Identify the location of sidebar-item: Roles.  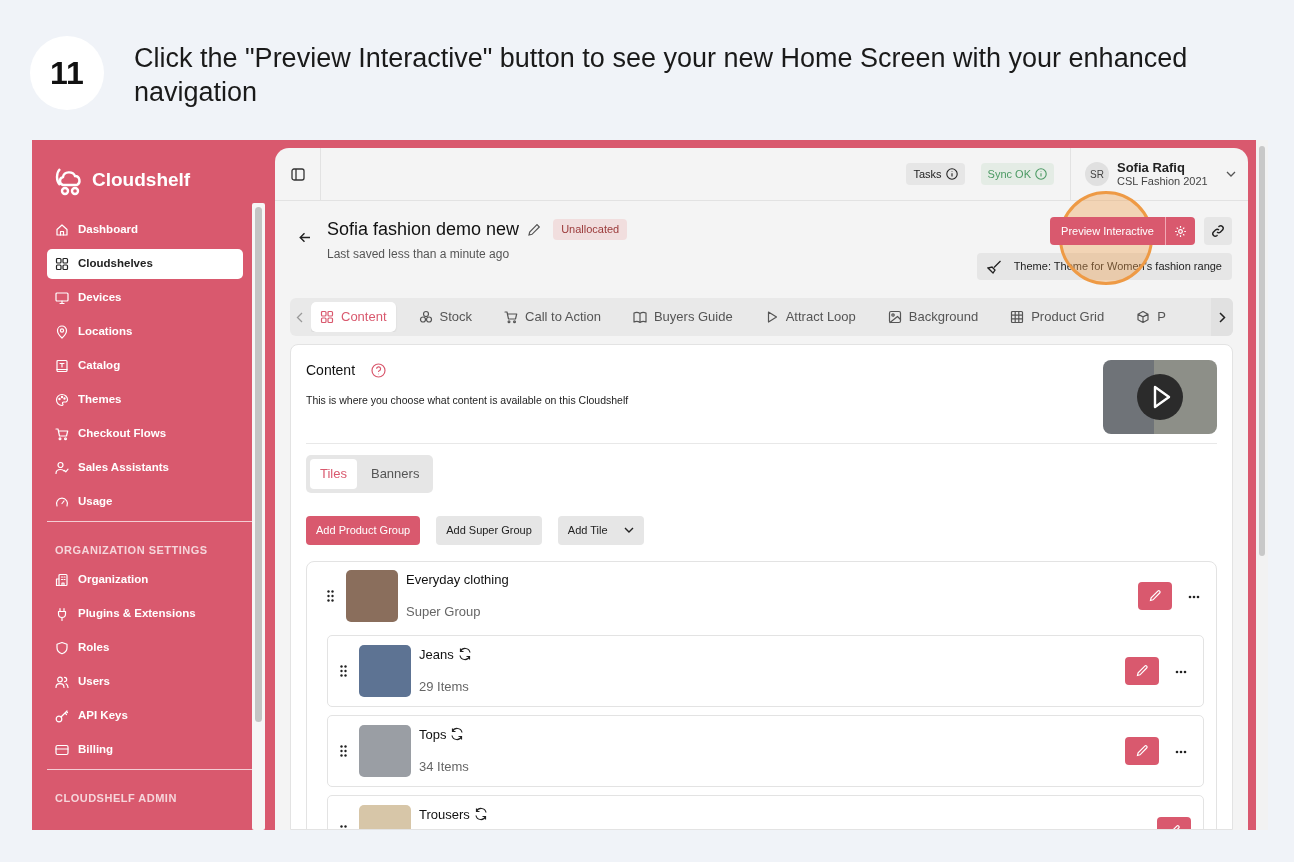
(145, 647).